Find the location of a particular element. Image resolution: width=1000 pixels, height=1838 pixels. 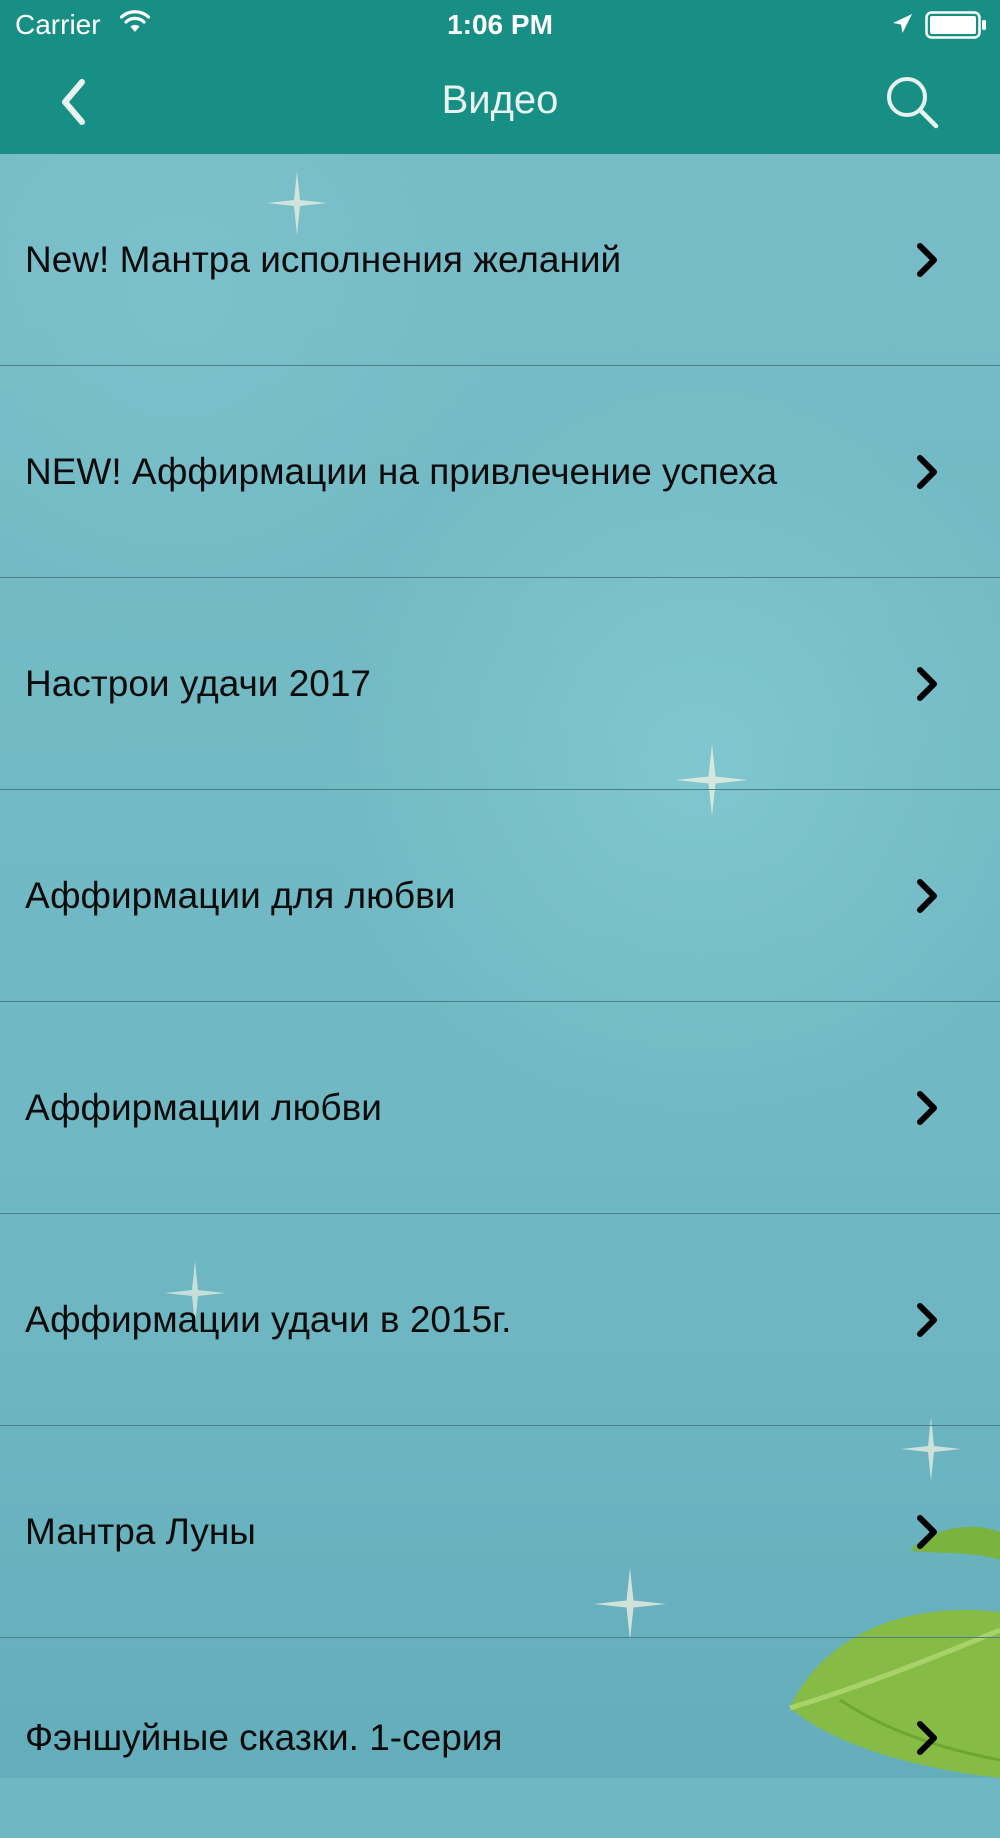

chevron-left-icon is located at coordinates (73, 102).